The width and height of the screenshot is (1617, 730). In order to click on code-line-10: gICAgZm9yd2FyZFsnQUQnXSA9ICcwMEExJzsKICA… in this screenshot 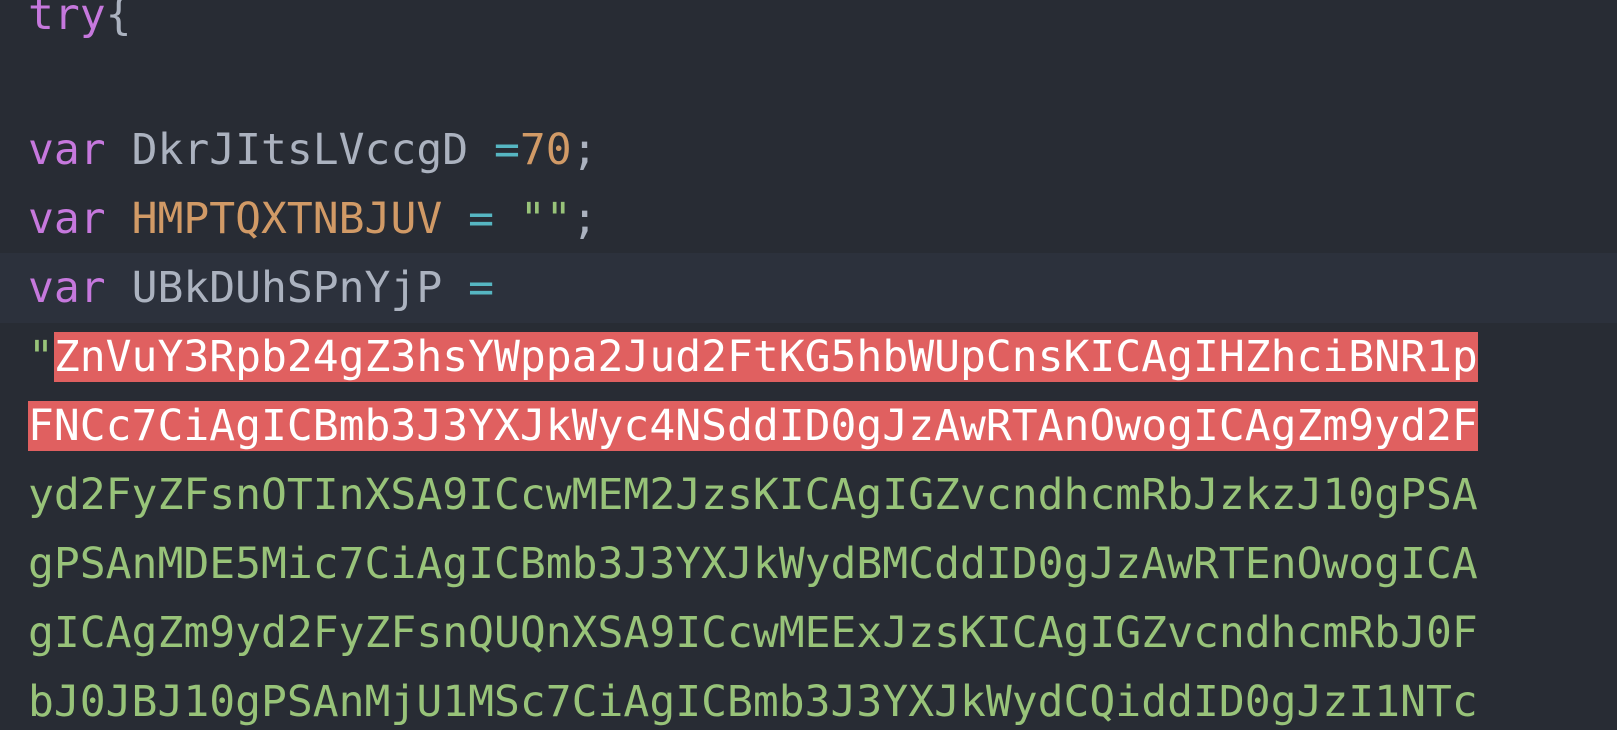, I will do `click(808, 633)`.